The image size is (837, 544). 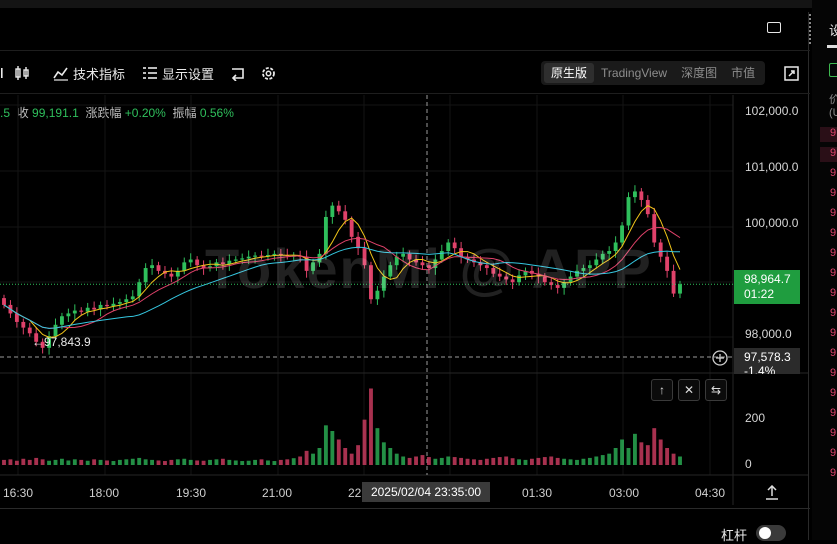 I want to click on align-bottom-icon, so click(x=772, y=493).